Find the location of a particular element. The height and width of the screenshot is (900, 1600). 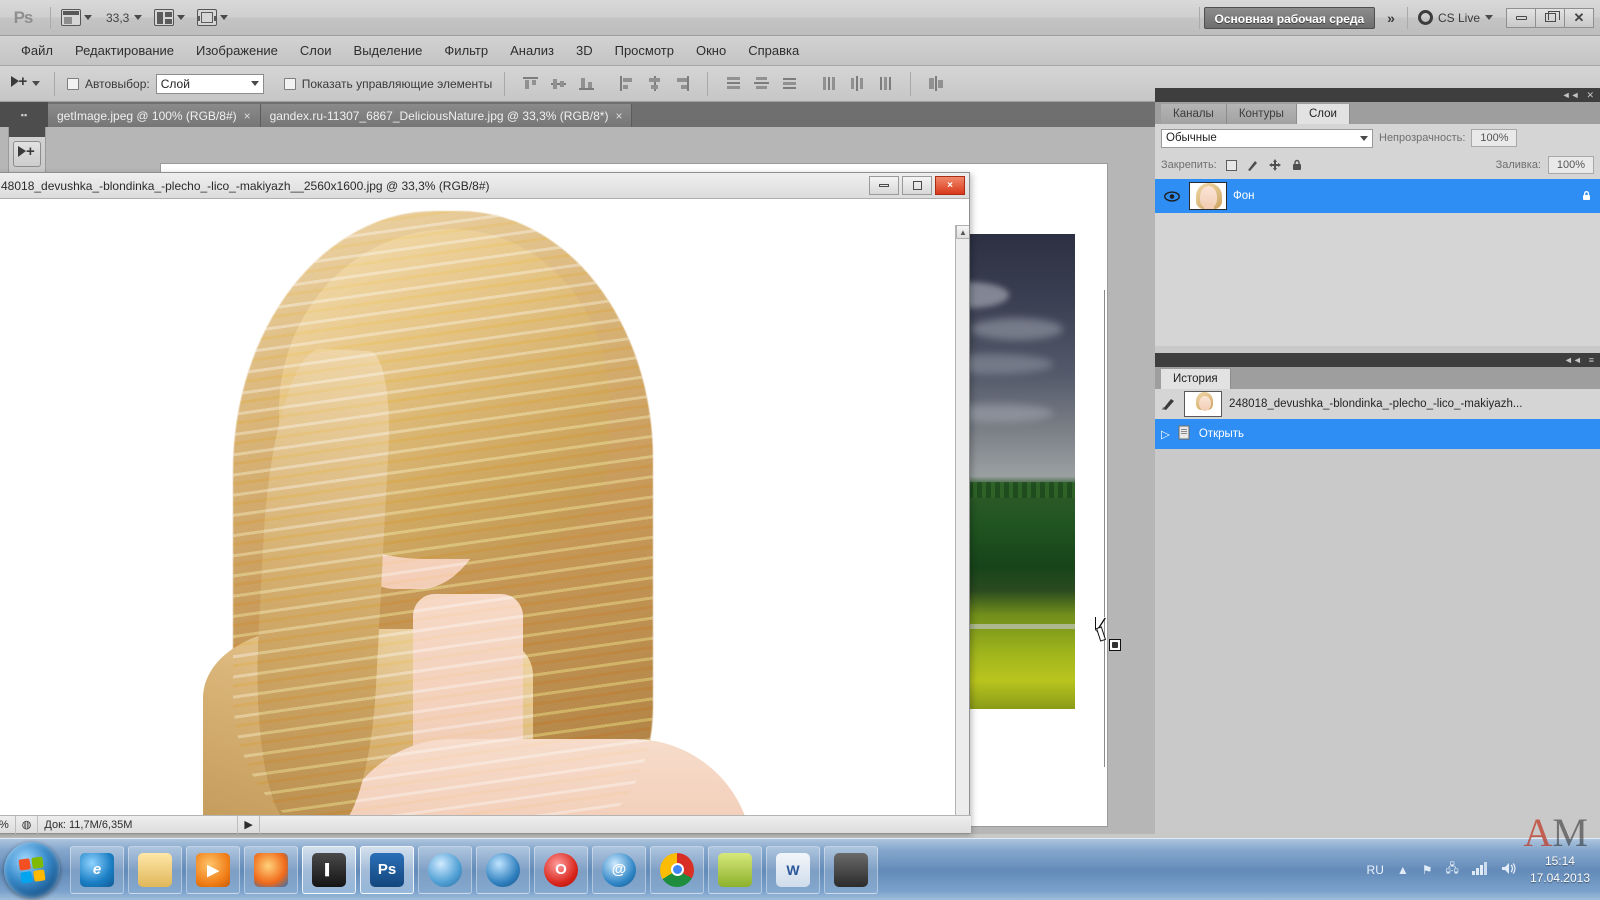

distribute-left-edges-button is located at coordinates (829, 84).